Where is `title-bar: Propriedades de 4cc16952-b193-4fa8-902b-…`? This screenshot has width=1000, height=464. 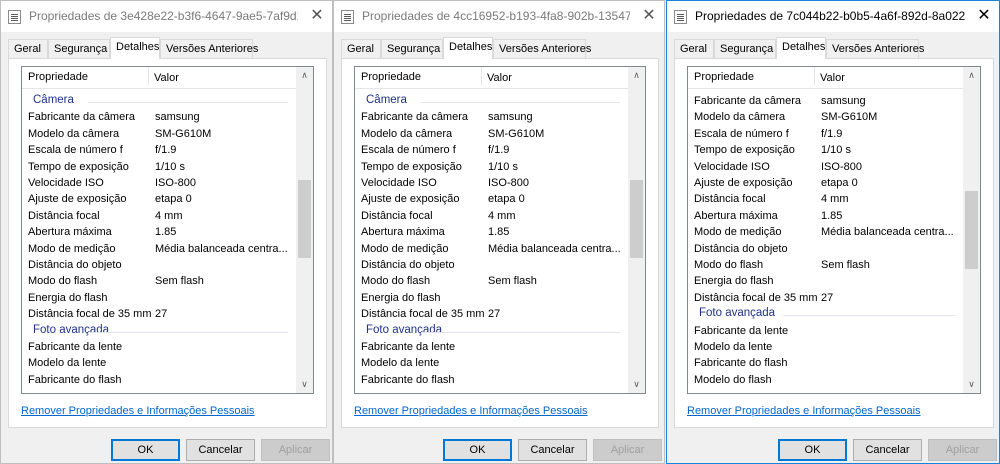
title-bar: Propriedades de 4cc16952-b193-4fa8-902b-… is located at coordinates (499, 16).